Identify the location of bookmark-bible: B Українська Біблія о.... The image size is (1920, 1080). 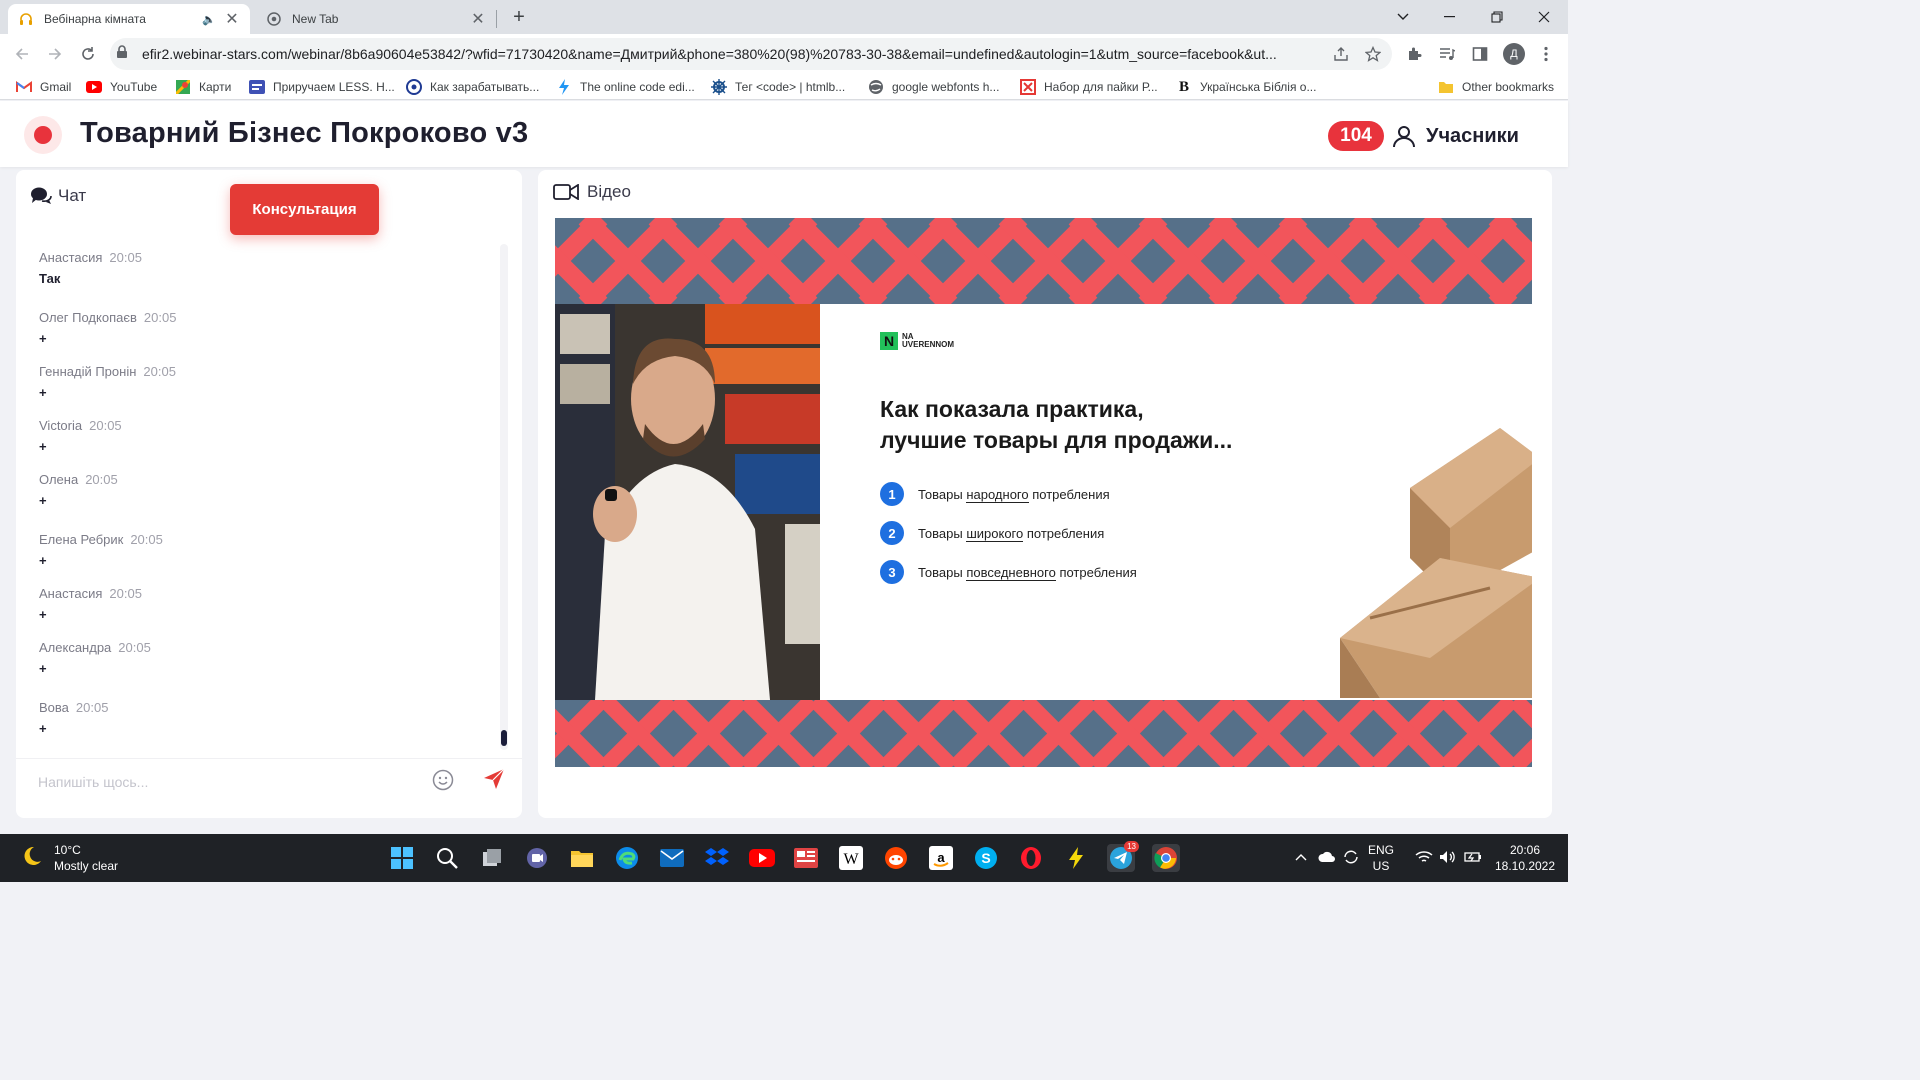
(1246, 87).